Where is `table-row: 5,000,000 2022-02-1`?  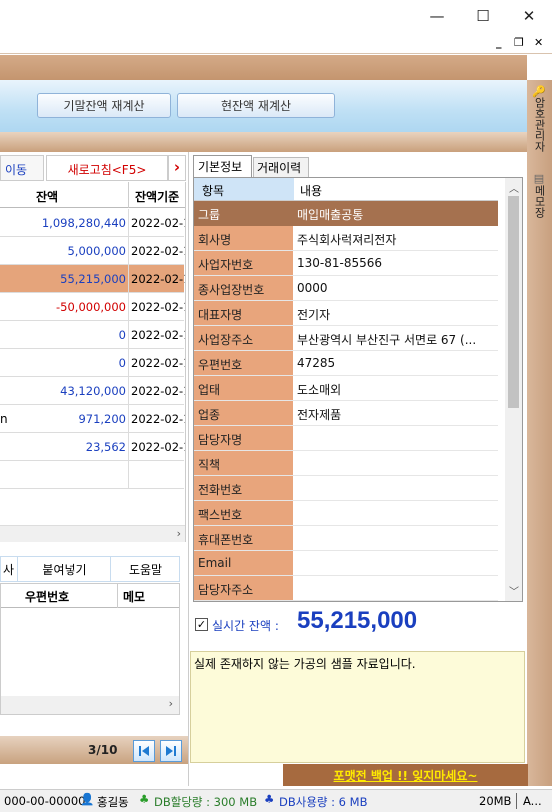
table-row: 5,000,000 2022-02-1 is located at coordinates (93, 251).